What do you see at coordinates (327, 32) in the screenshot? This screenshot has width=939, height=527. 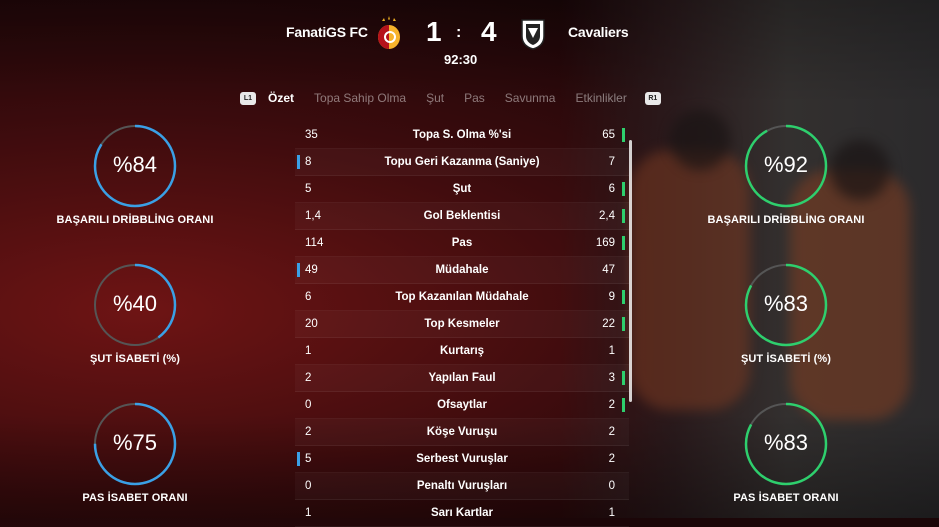 I see `home-team-name: FanatiGS FC` at bounding box center [327, 32].